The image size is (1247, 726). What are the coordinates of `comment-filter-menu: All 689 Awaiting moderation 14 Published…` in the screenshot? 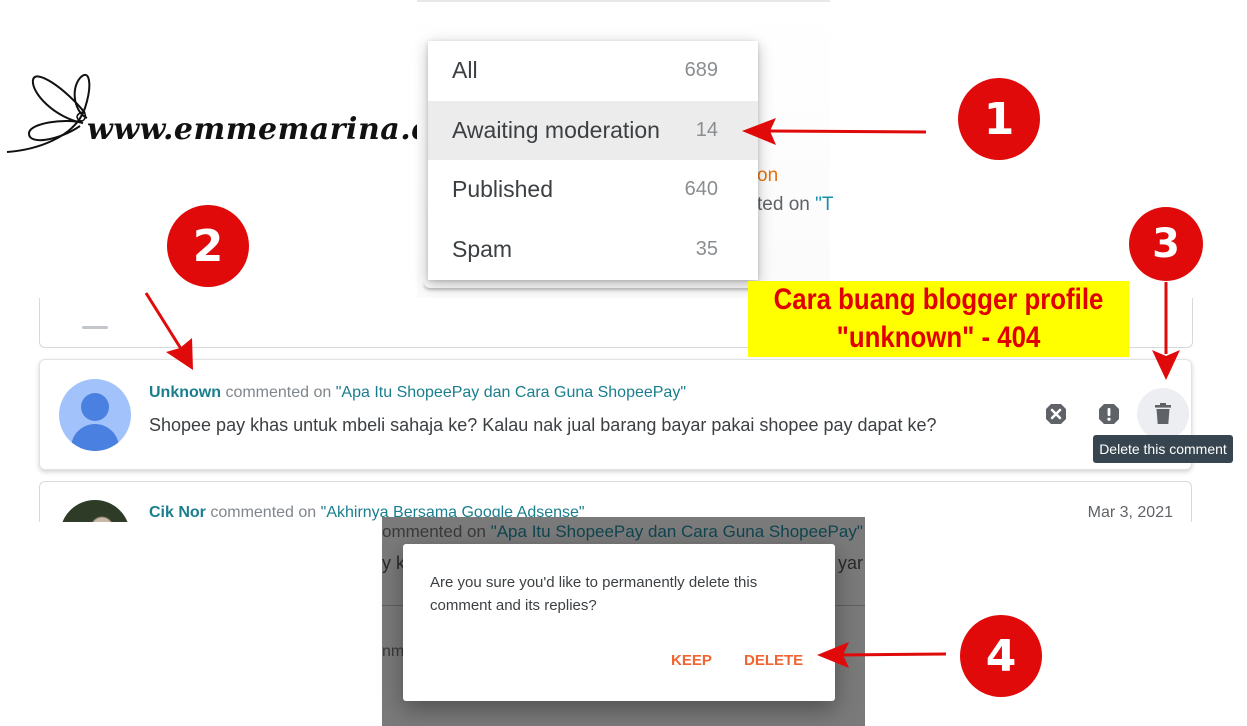 It's located at (593, 160).